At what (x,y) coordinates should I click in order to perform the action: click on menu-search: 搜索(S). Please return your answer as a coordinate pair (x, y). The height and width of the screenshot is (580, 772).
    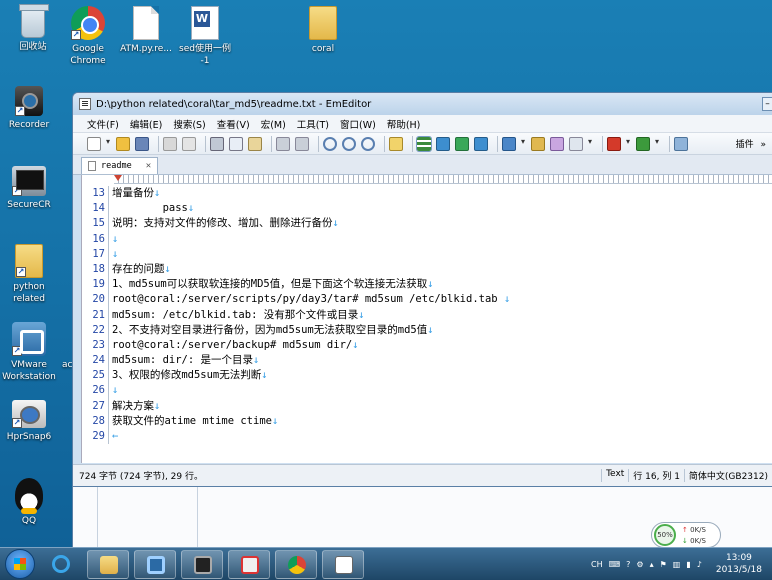
    Looking at the image, I should click on (189, 124).